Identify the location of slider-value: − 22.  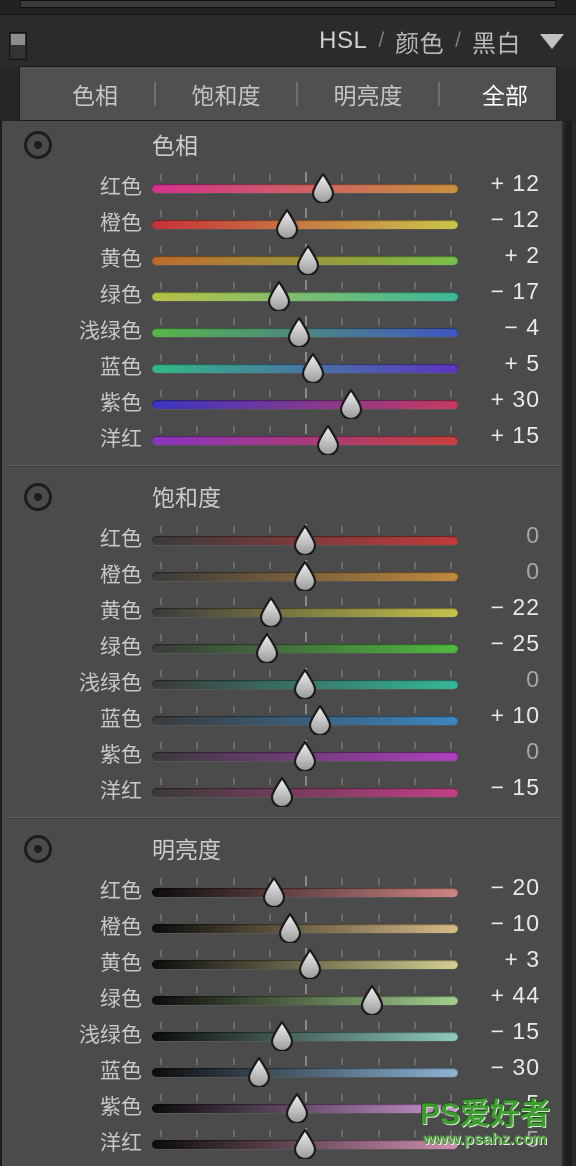
(504, 607).